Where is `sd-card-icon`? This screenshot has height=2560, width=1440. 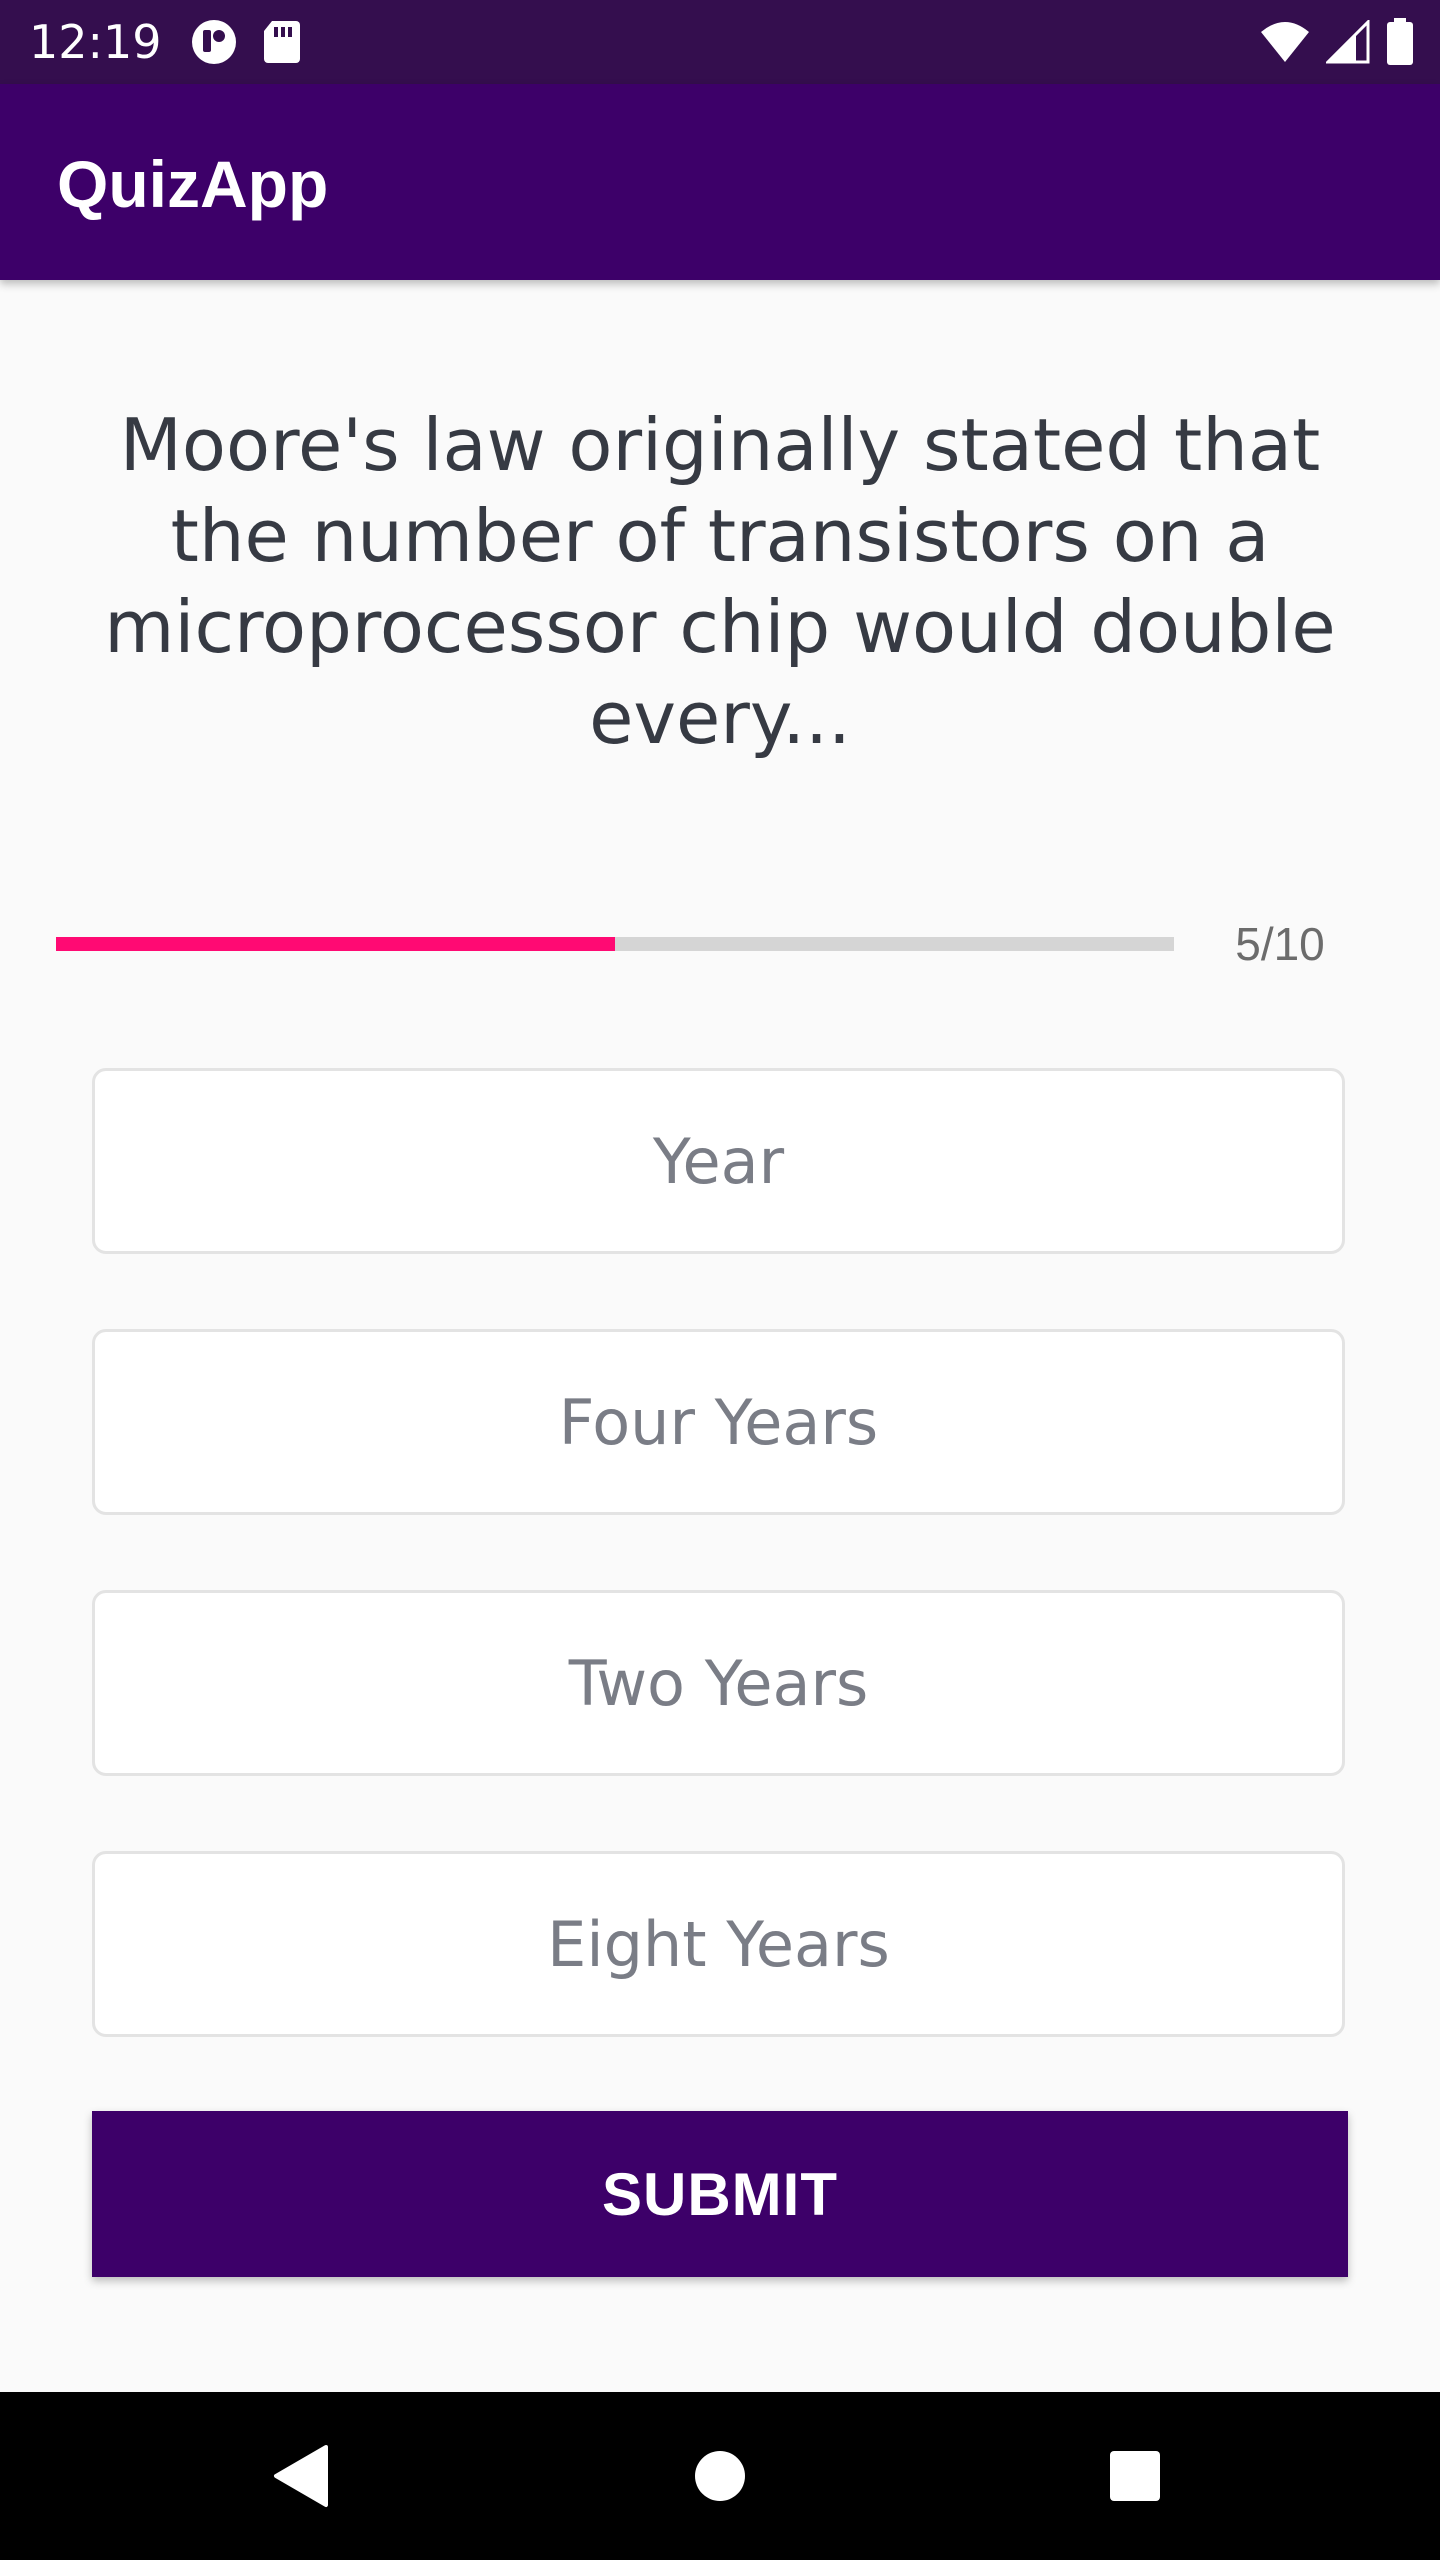
sd-card-icon is located at coordinates (282, 44).